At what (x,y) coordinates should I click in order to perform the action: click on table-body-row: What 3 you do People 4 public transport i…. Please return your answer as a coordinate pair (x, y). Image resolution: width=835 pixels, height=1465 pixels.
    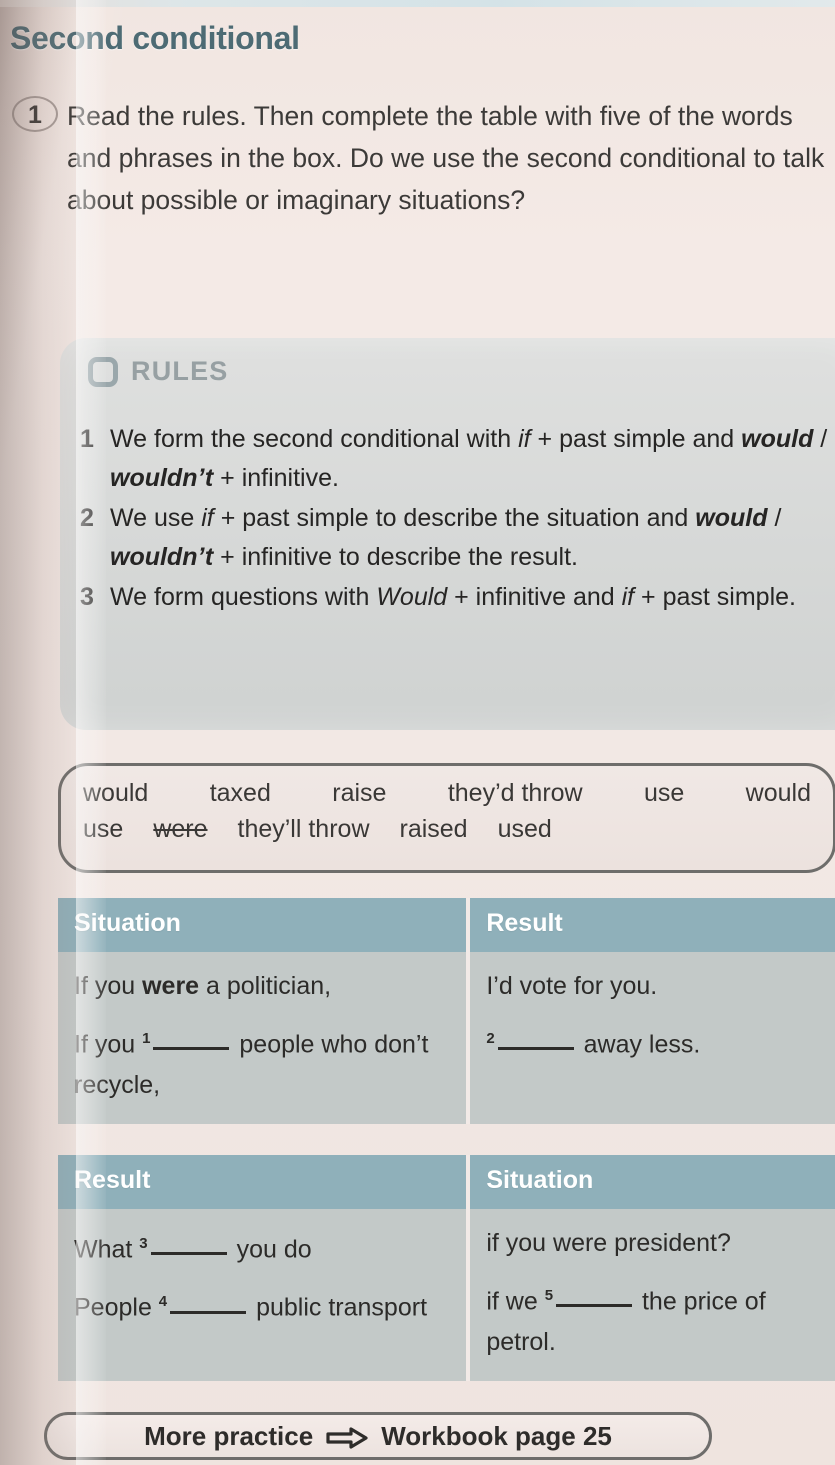
    Looking at the image, I should click on (446, 1295).